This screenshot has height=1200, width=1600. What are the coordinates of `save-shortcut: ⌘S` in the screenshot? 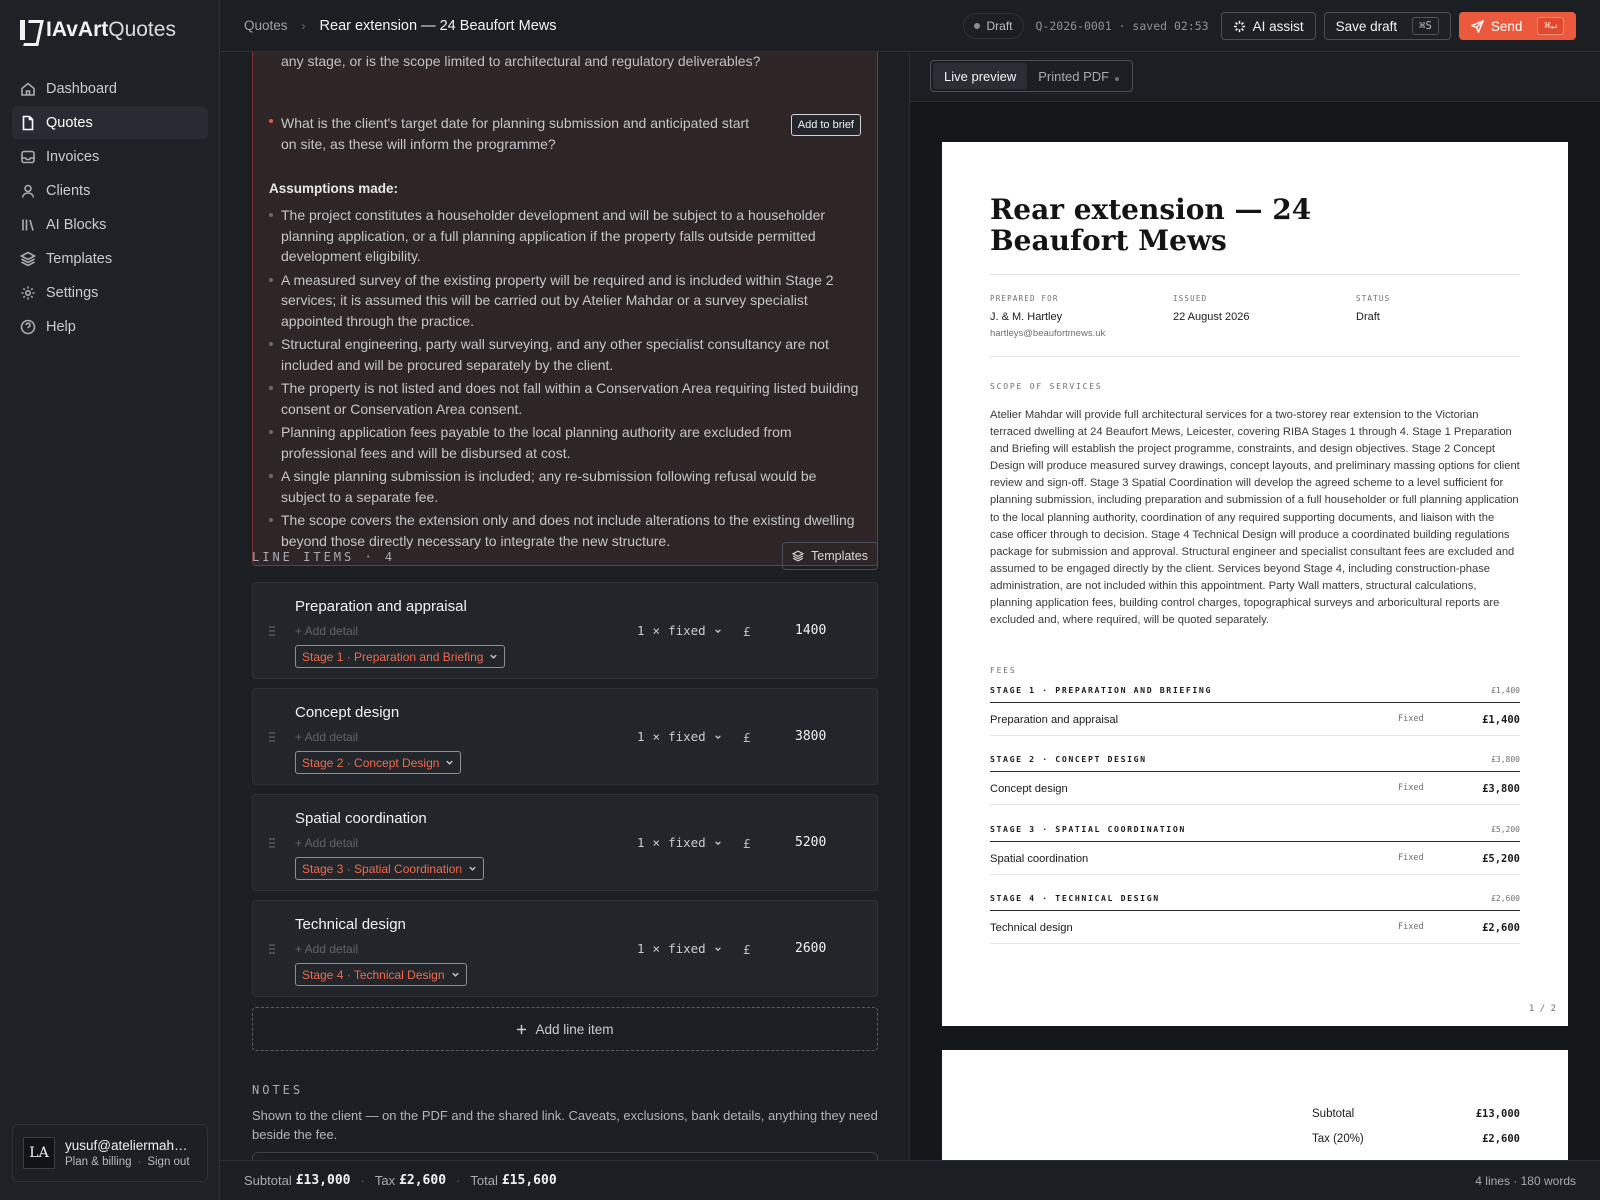 It's located at (1425, 26).